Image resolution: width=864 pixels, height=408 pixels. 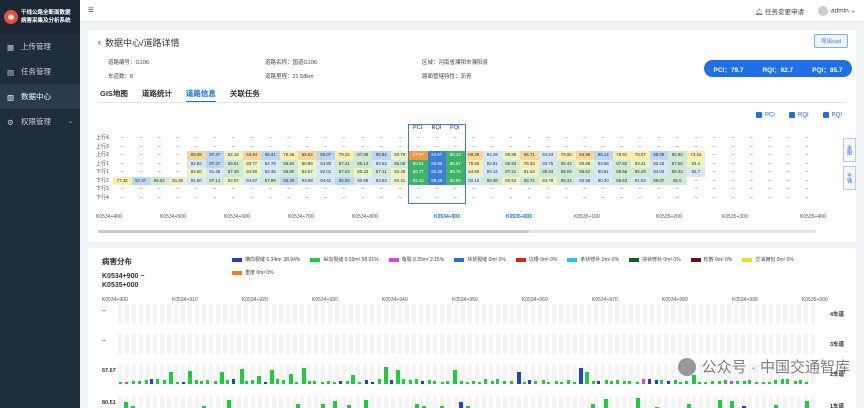 What do you see at coordinates (307, 172) in the screenshot?
I see `grid-cell: 83.87` at bounding box center [307, 172].